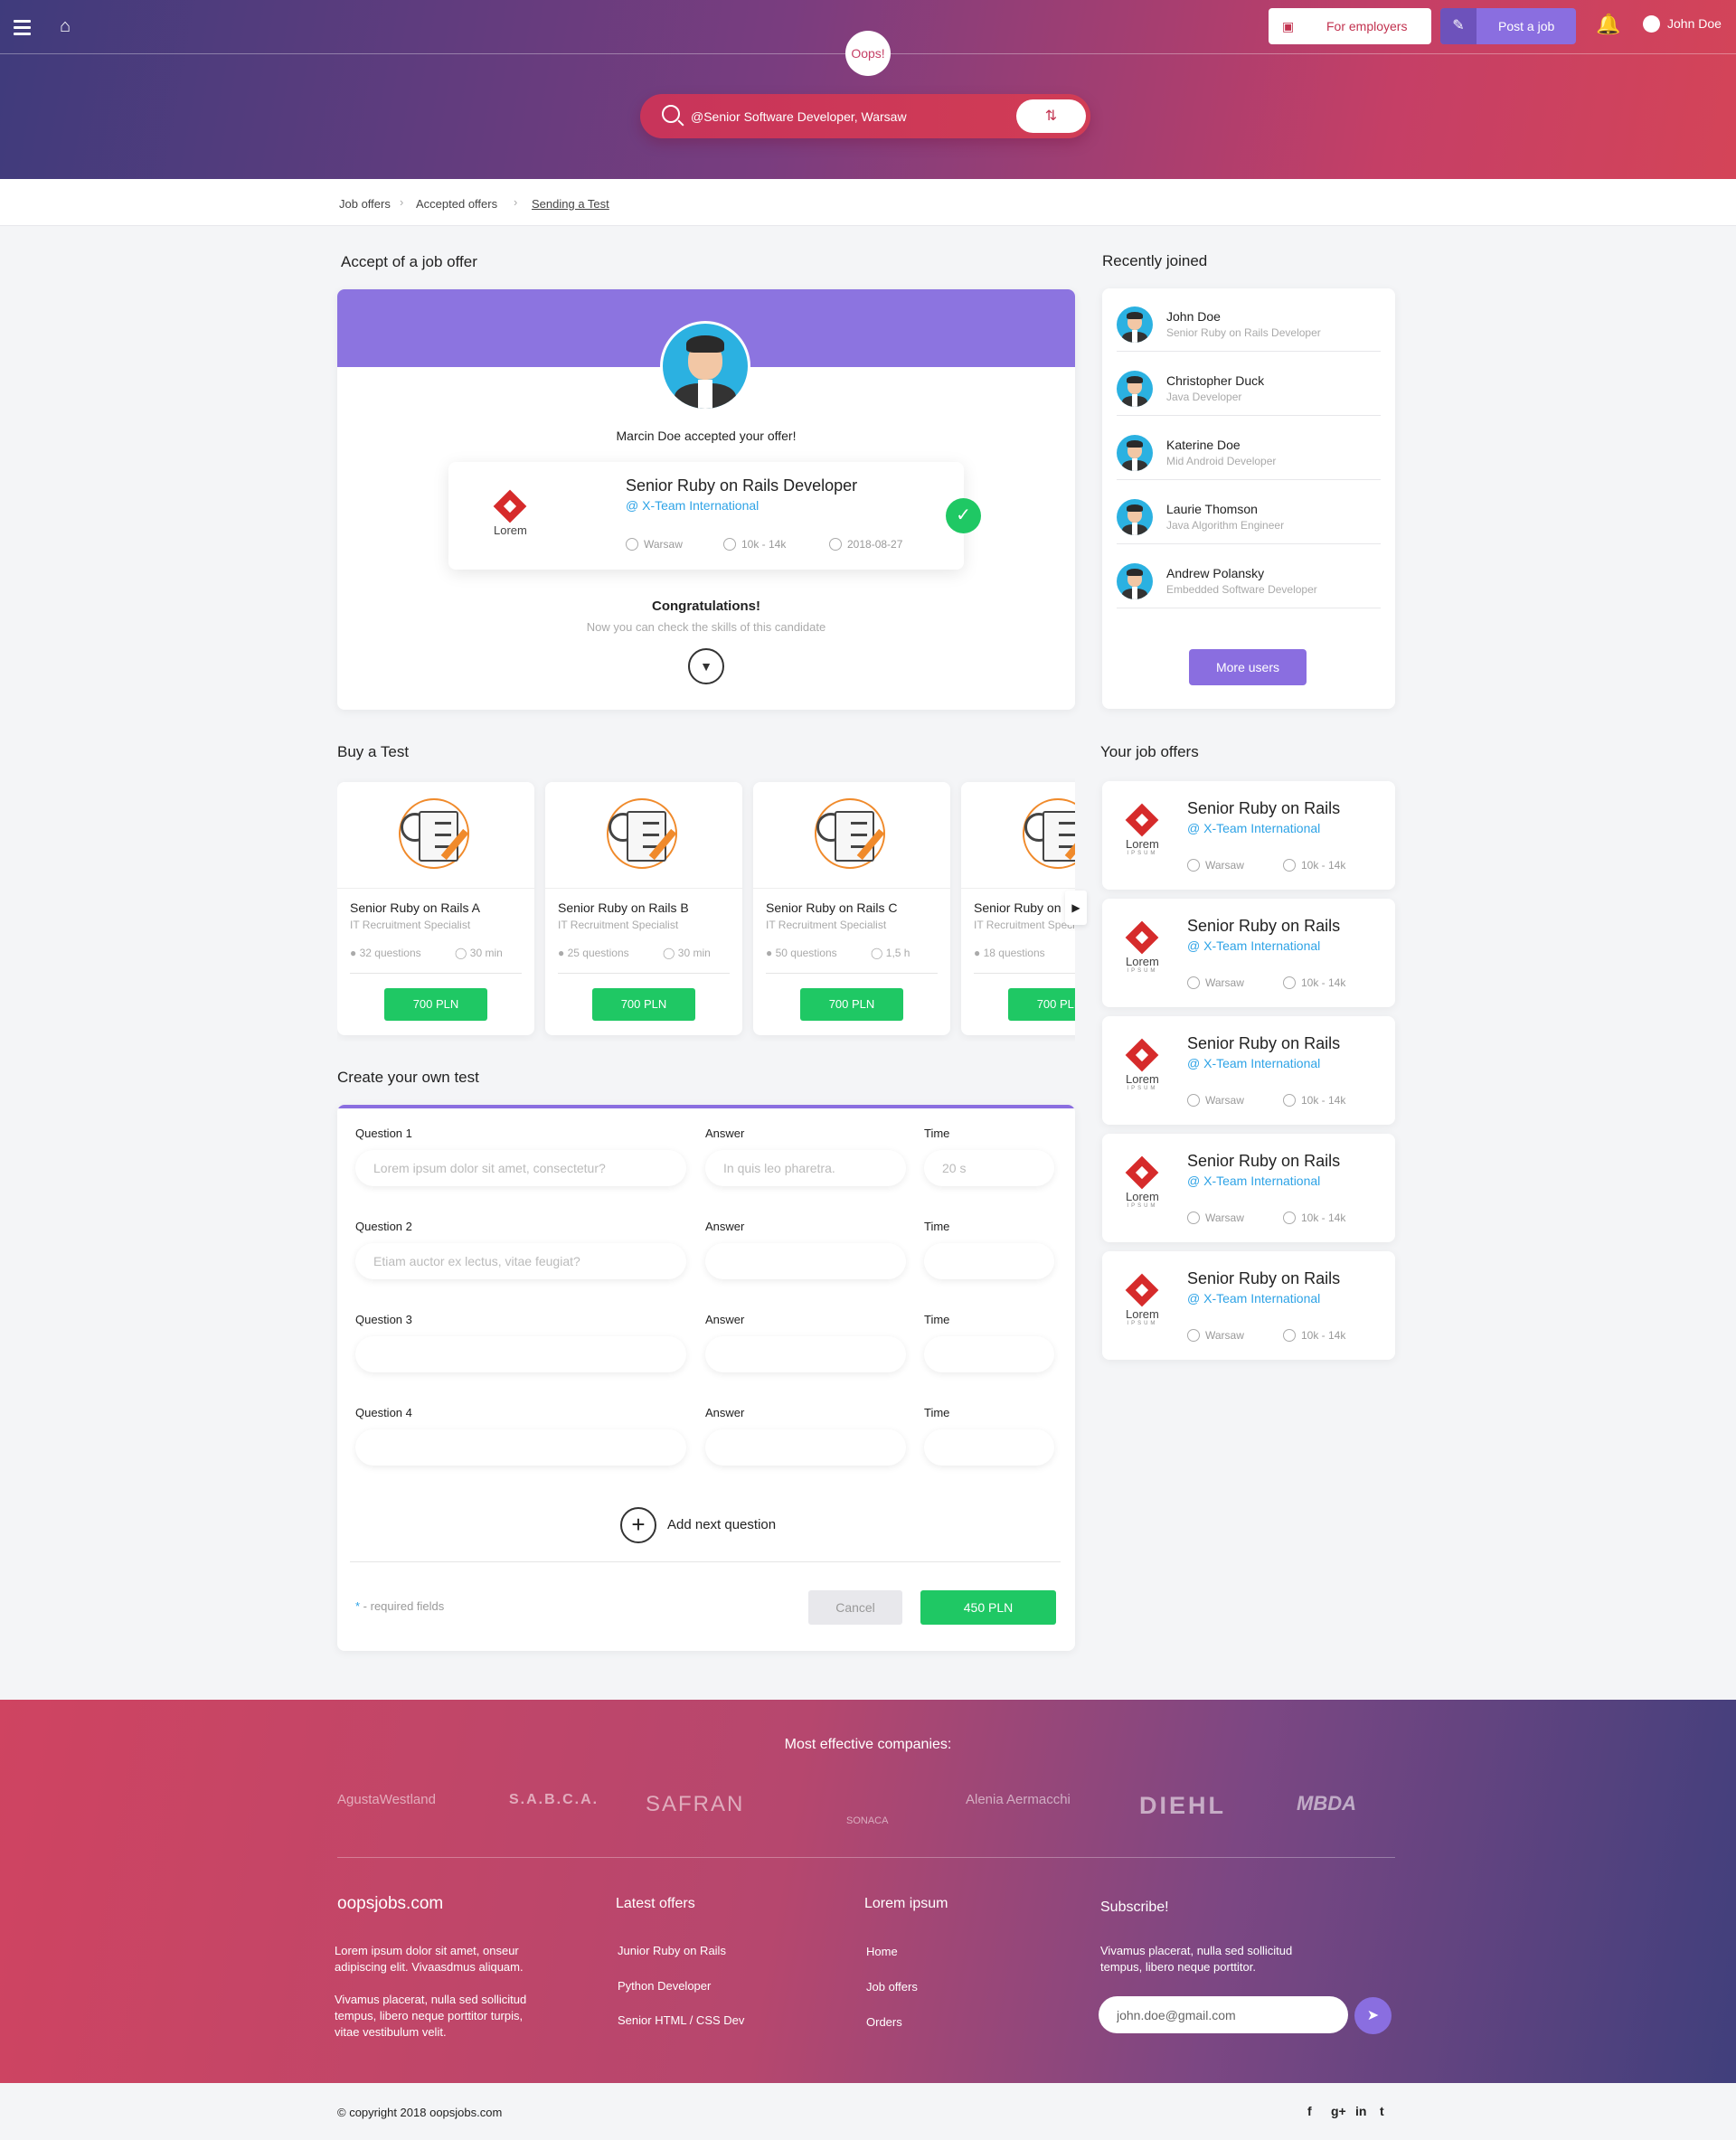  What do you see at coordinates (65, 26) in the screenshot?
I see `home-icon: ⌂` at bounding box center [65, 26].